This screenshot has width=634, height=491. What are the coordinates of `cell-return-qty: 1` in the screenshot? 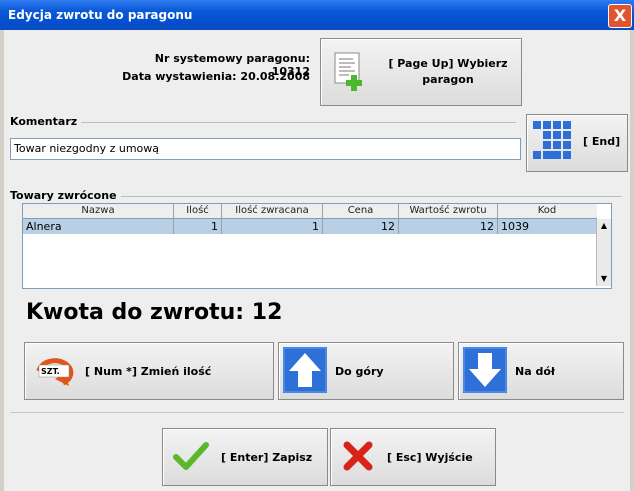 It's located at (272, 226).